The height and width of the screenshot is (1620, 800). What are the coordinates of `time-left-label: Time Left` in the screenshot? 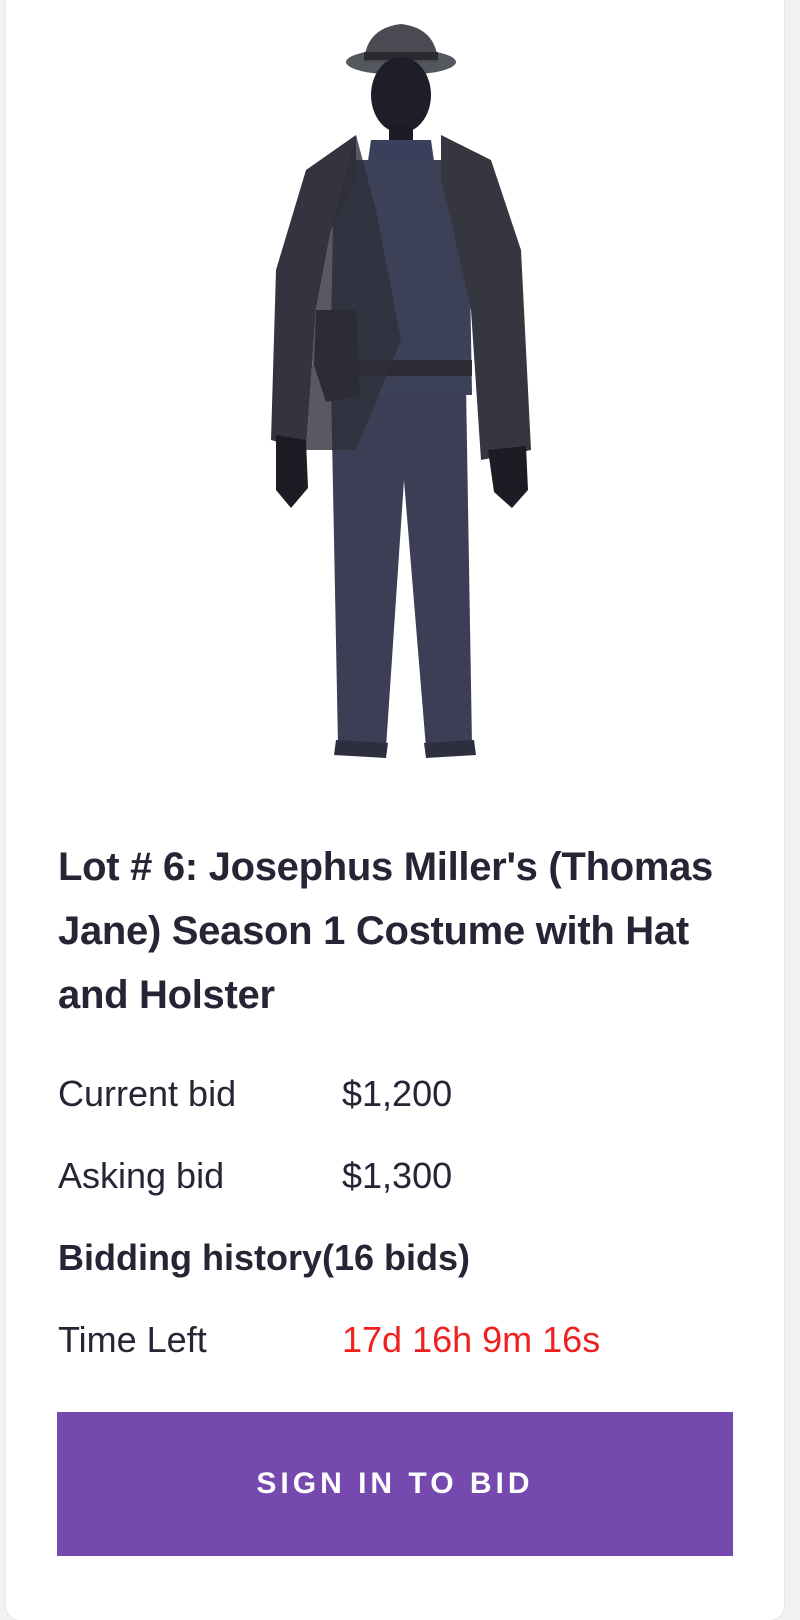 It's located at (132, 1339).